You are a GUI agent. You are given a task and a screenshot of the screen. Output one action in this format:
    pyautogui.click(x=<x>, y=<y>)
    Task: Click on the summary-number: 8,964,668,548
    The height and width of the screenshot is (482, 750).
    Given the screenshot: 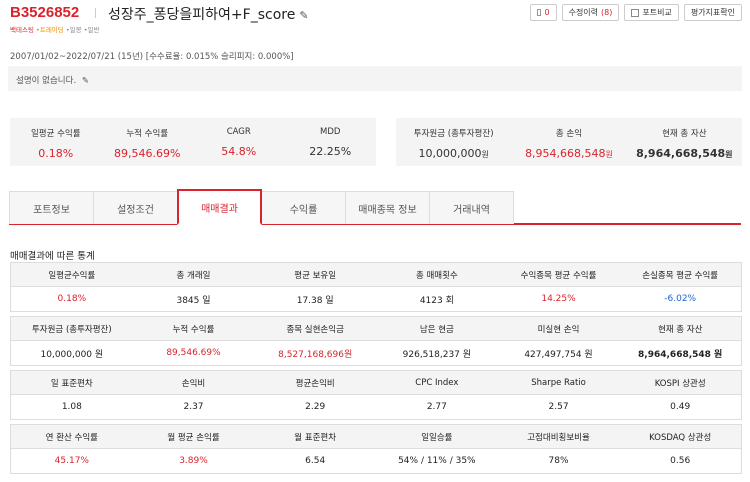 What is the action you would take?
    pyautogui.click(x=681, y=153)
    